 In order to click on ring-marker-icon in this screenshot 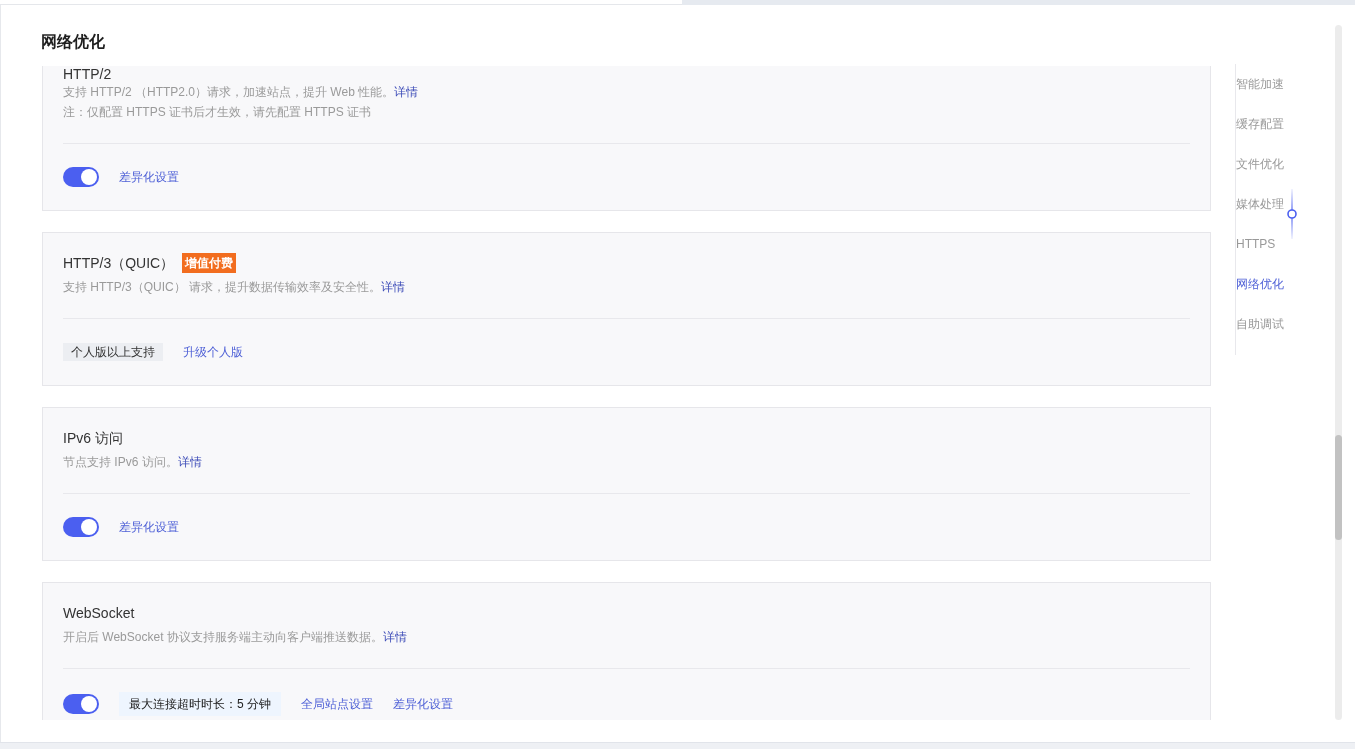, I will do `click(1292, 214)`.